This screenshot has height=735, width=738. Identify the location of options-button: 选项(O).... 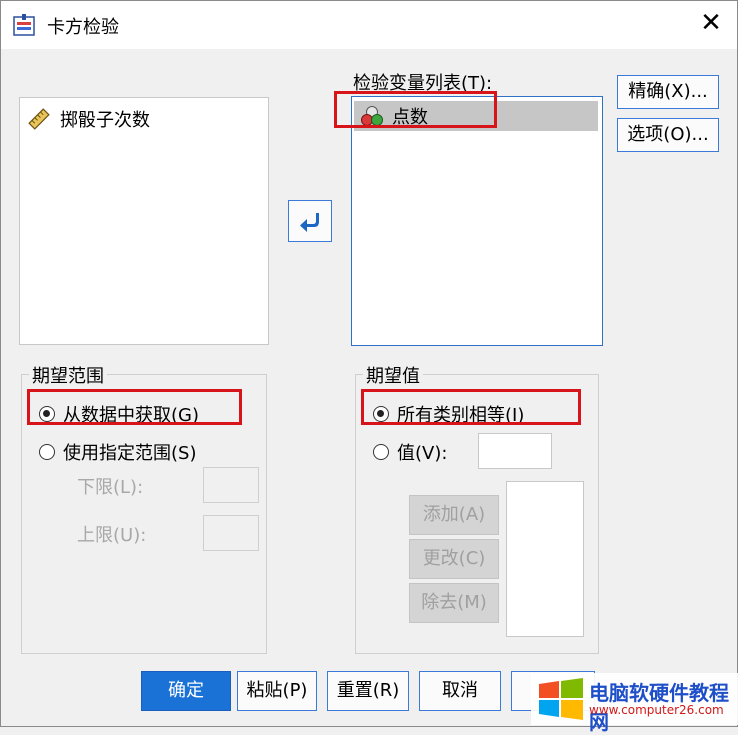
(668, 135).